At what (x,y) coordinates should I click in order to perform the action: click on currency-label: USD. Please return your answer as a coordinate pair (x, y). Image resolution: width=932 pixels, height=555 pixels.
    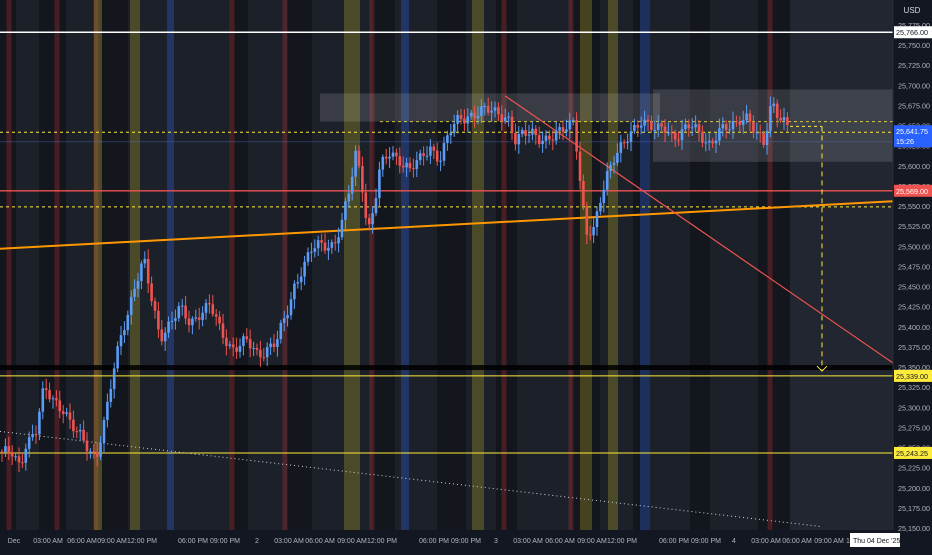
    Looking at the image, I should click on (912, 10).